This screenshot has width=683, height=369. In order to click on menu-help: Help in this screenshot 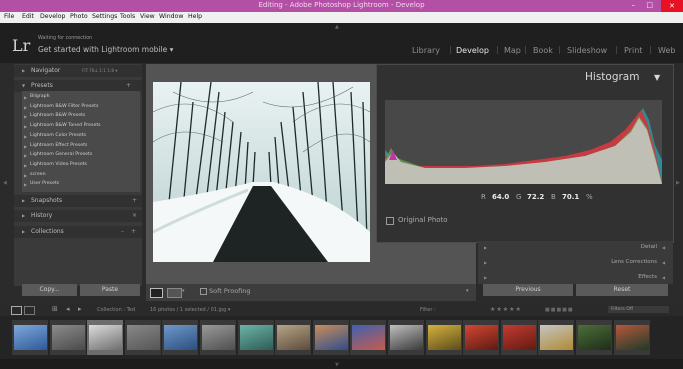, I will do `click(195, 16)`.